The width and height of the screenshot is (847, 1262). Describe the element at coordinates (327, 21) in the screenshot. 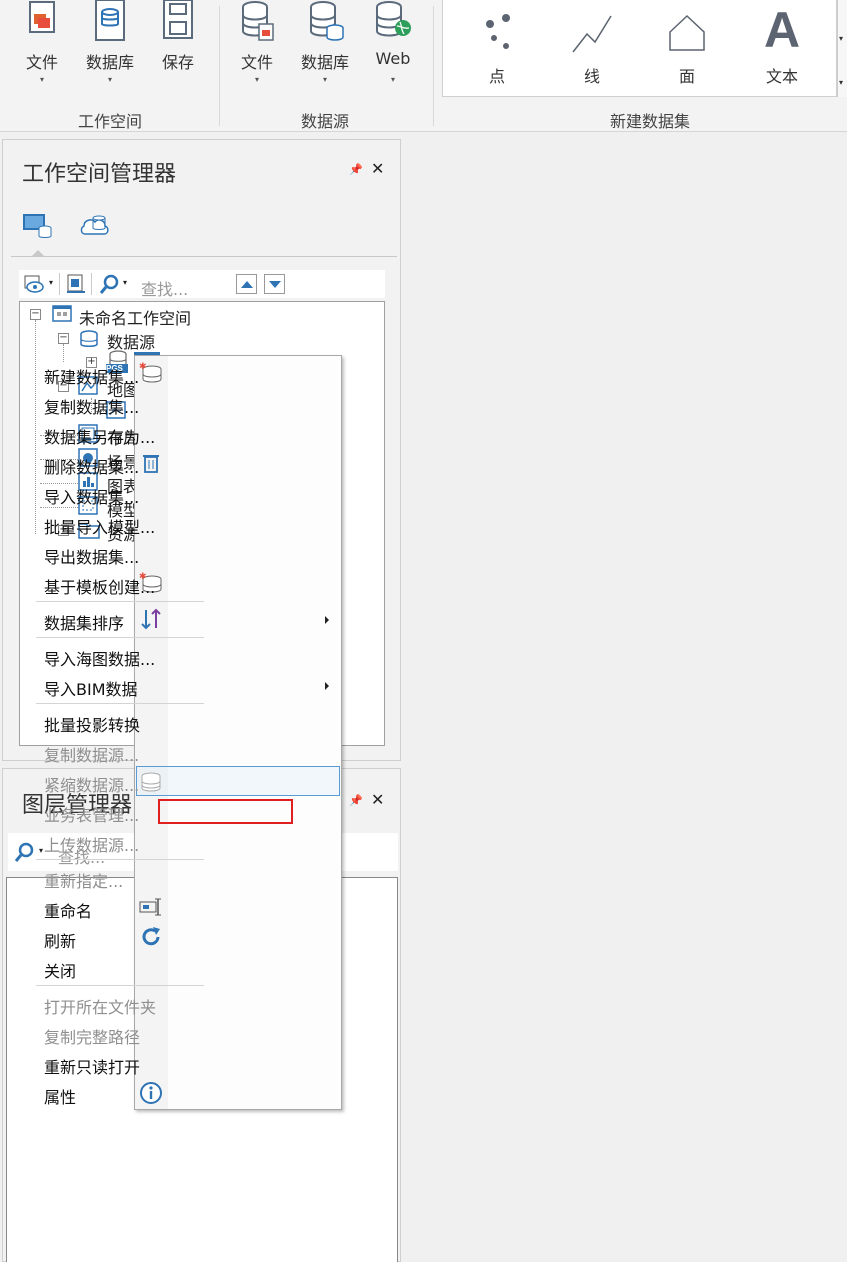

I see `datasource-database-icon` at that location.